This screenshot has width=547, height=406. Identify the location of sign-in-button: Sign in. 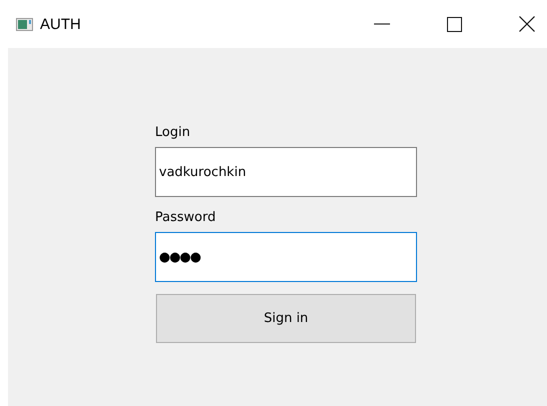
(286, 318).